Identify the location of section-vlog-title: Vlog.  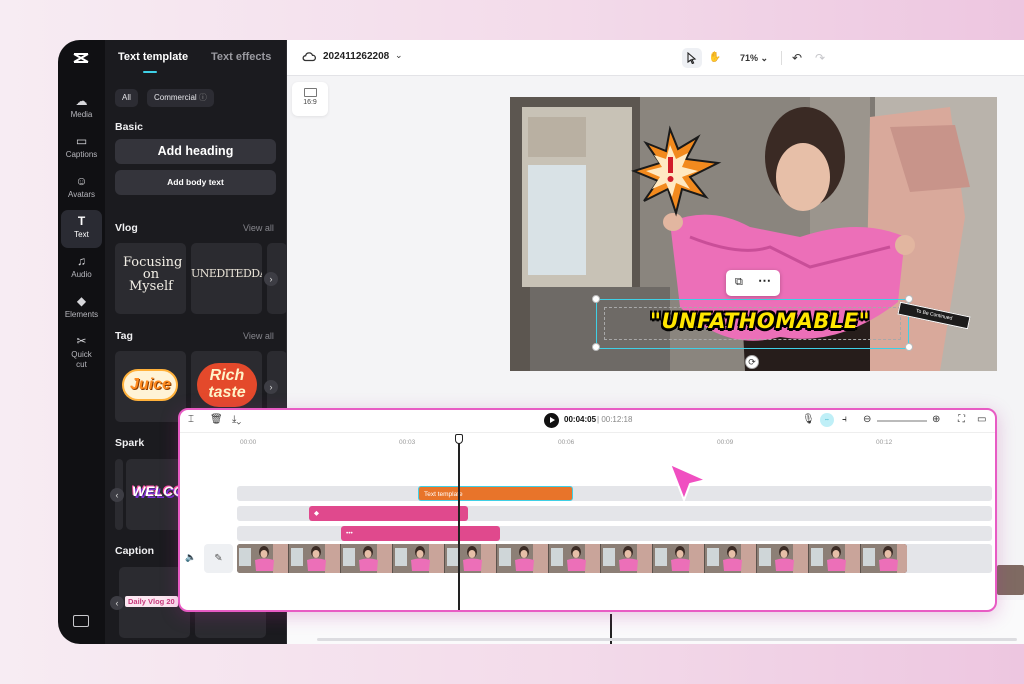
(126, 228).